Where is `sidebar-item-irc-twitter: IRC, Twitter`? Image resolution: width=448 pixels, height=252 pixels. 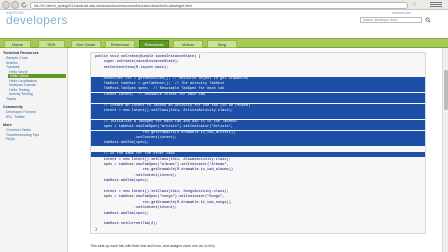
sidebar-item-irc-twitter: IRC, Twitter is located at coordinates (15, 117).